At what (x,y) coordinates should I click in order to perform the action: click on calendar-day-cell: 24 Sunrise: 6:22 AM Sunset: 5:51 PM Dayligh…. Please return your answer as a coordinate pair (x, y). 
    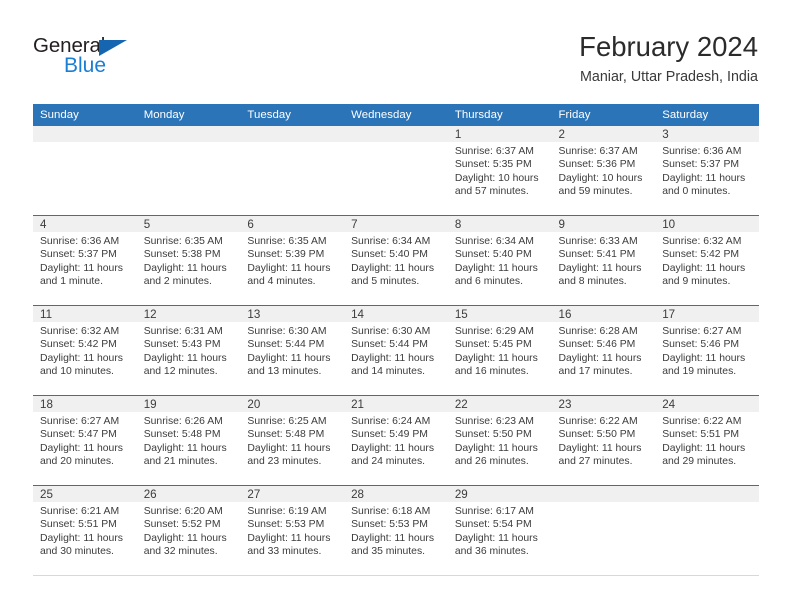
    Looking at the image, I should click on (707, 440).